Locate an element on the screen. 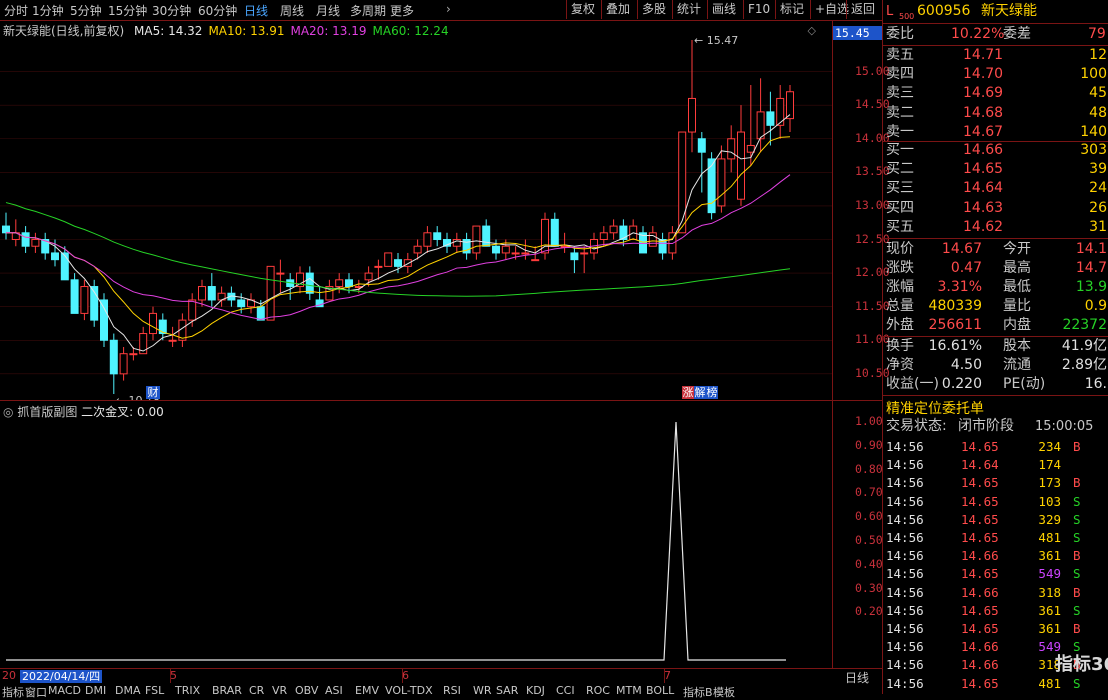 The width and height of the screenshot is (1108, 700). toolbar-period-item: 多周期 is located at coordinates (368, 10).